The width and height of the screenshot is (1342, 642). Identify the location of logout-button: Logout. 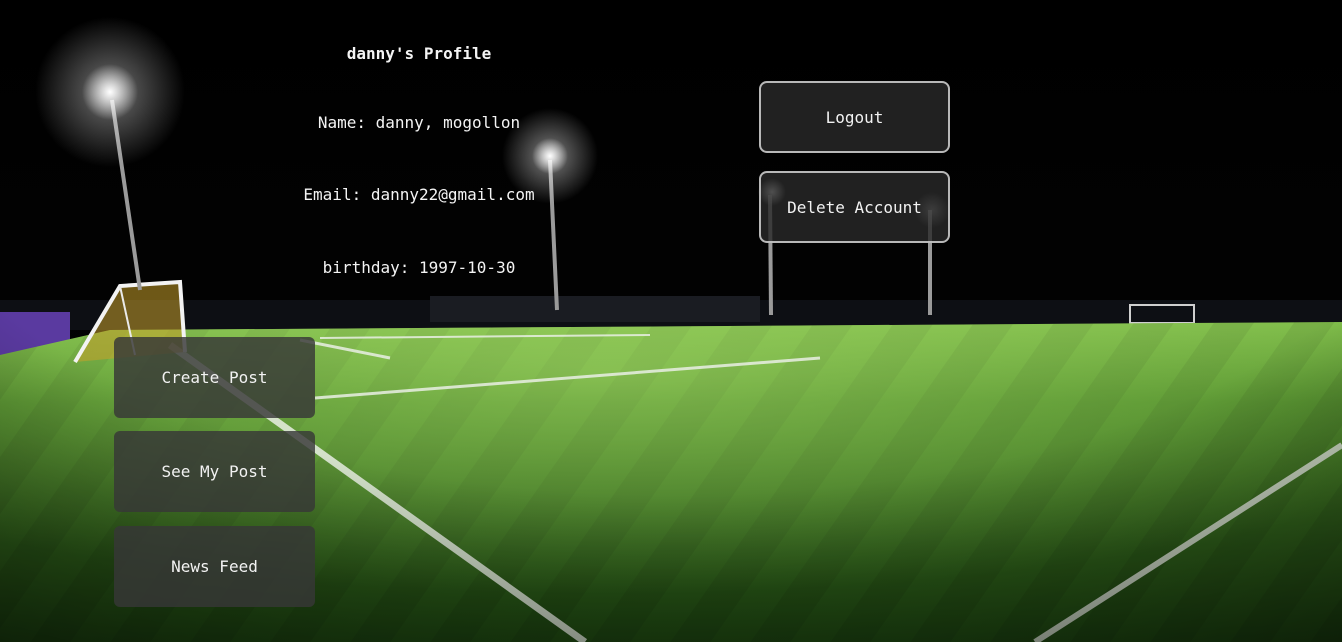
(854, 117).